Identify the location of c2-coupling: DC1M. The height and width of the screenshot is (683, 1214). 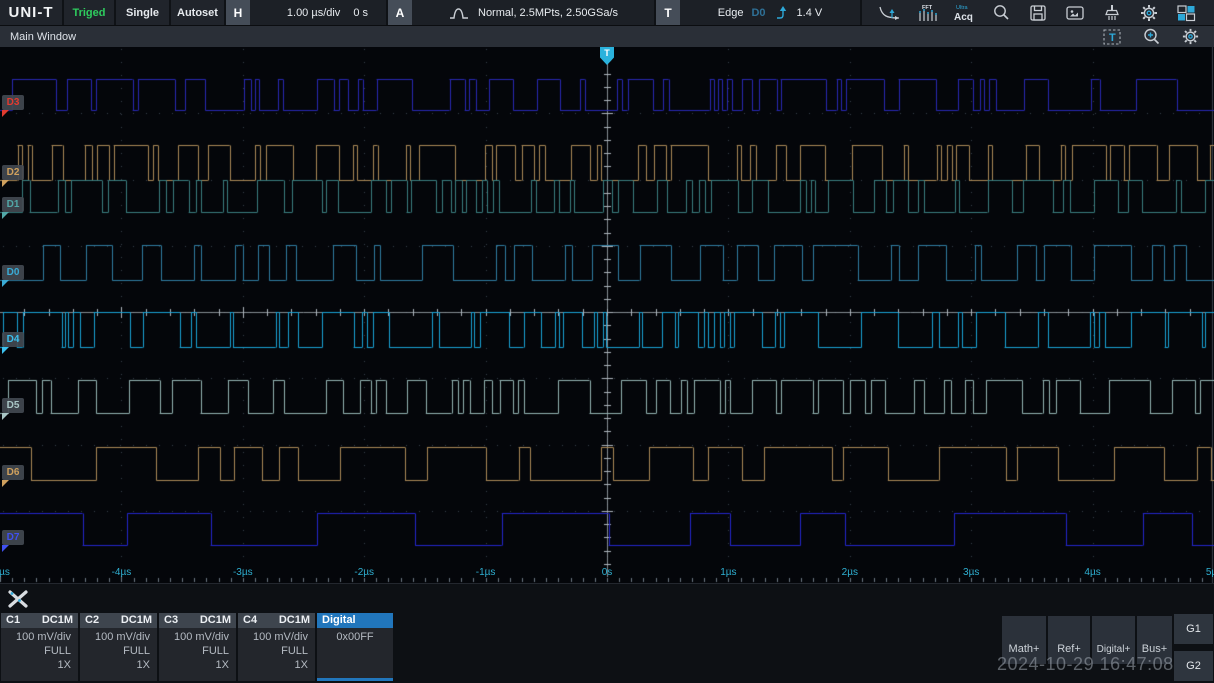
(136, 620).